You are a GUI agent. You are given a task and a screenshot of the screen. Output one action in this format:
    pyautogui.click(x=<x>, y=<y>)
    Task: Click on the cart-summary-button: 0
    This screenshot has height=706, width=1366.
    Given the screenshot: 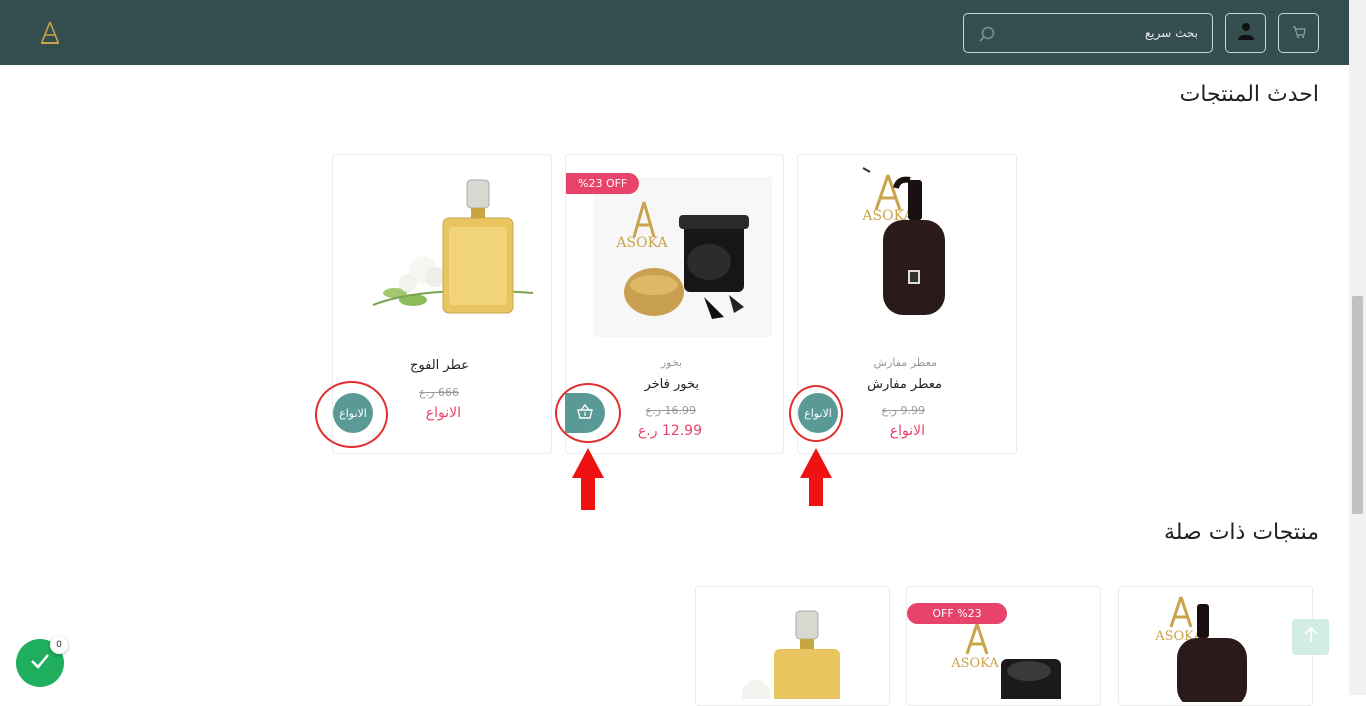 What is the action you would take?
    pyautogui.click(x=42, y=661)
    